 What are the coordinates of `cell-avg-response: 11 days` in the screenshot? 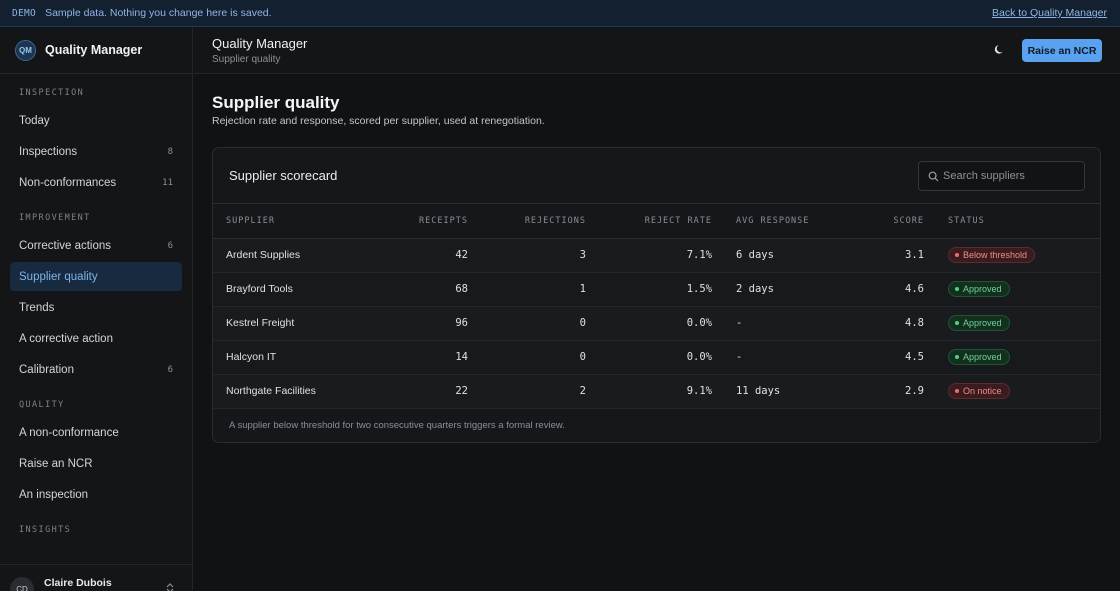 It's located at (779, 391).